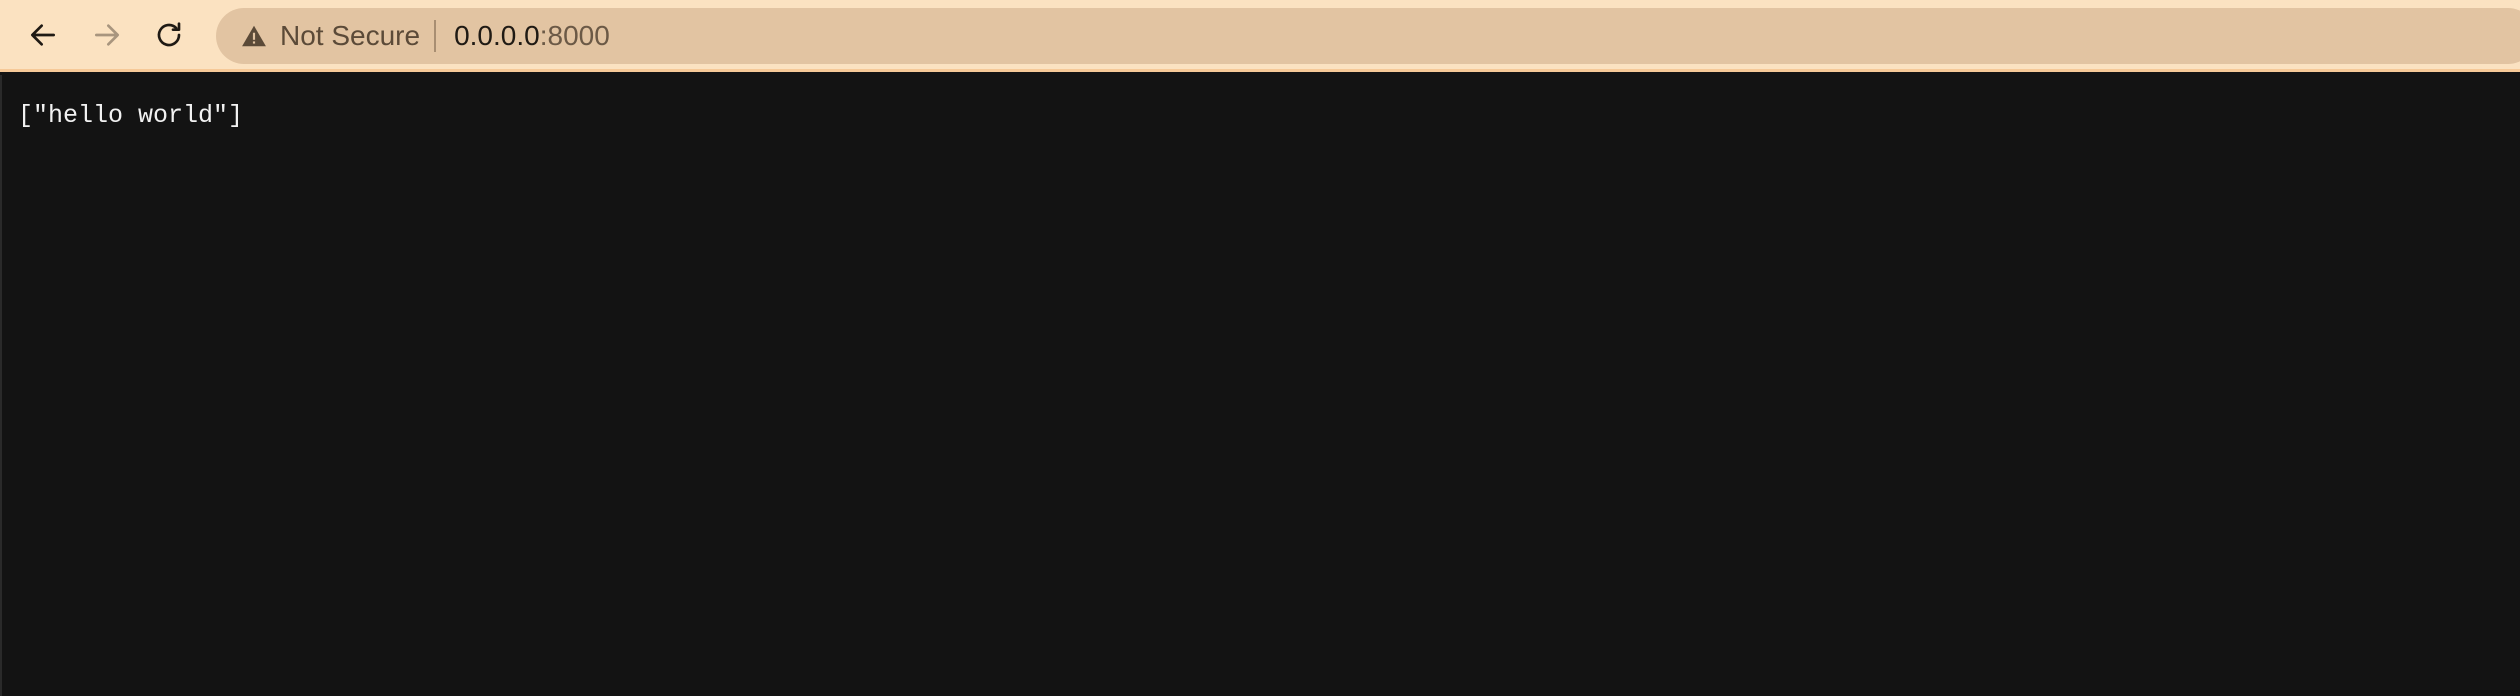 Image resolution: width=2520 pixels, height=696 pixels. I want to click on back-button, so click(43, 35).